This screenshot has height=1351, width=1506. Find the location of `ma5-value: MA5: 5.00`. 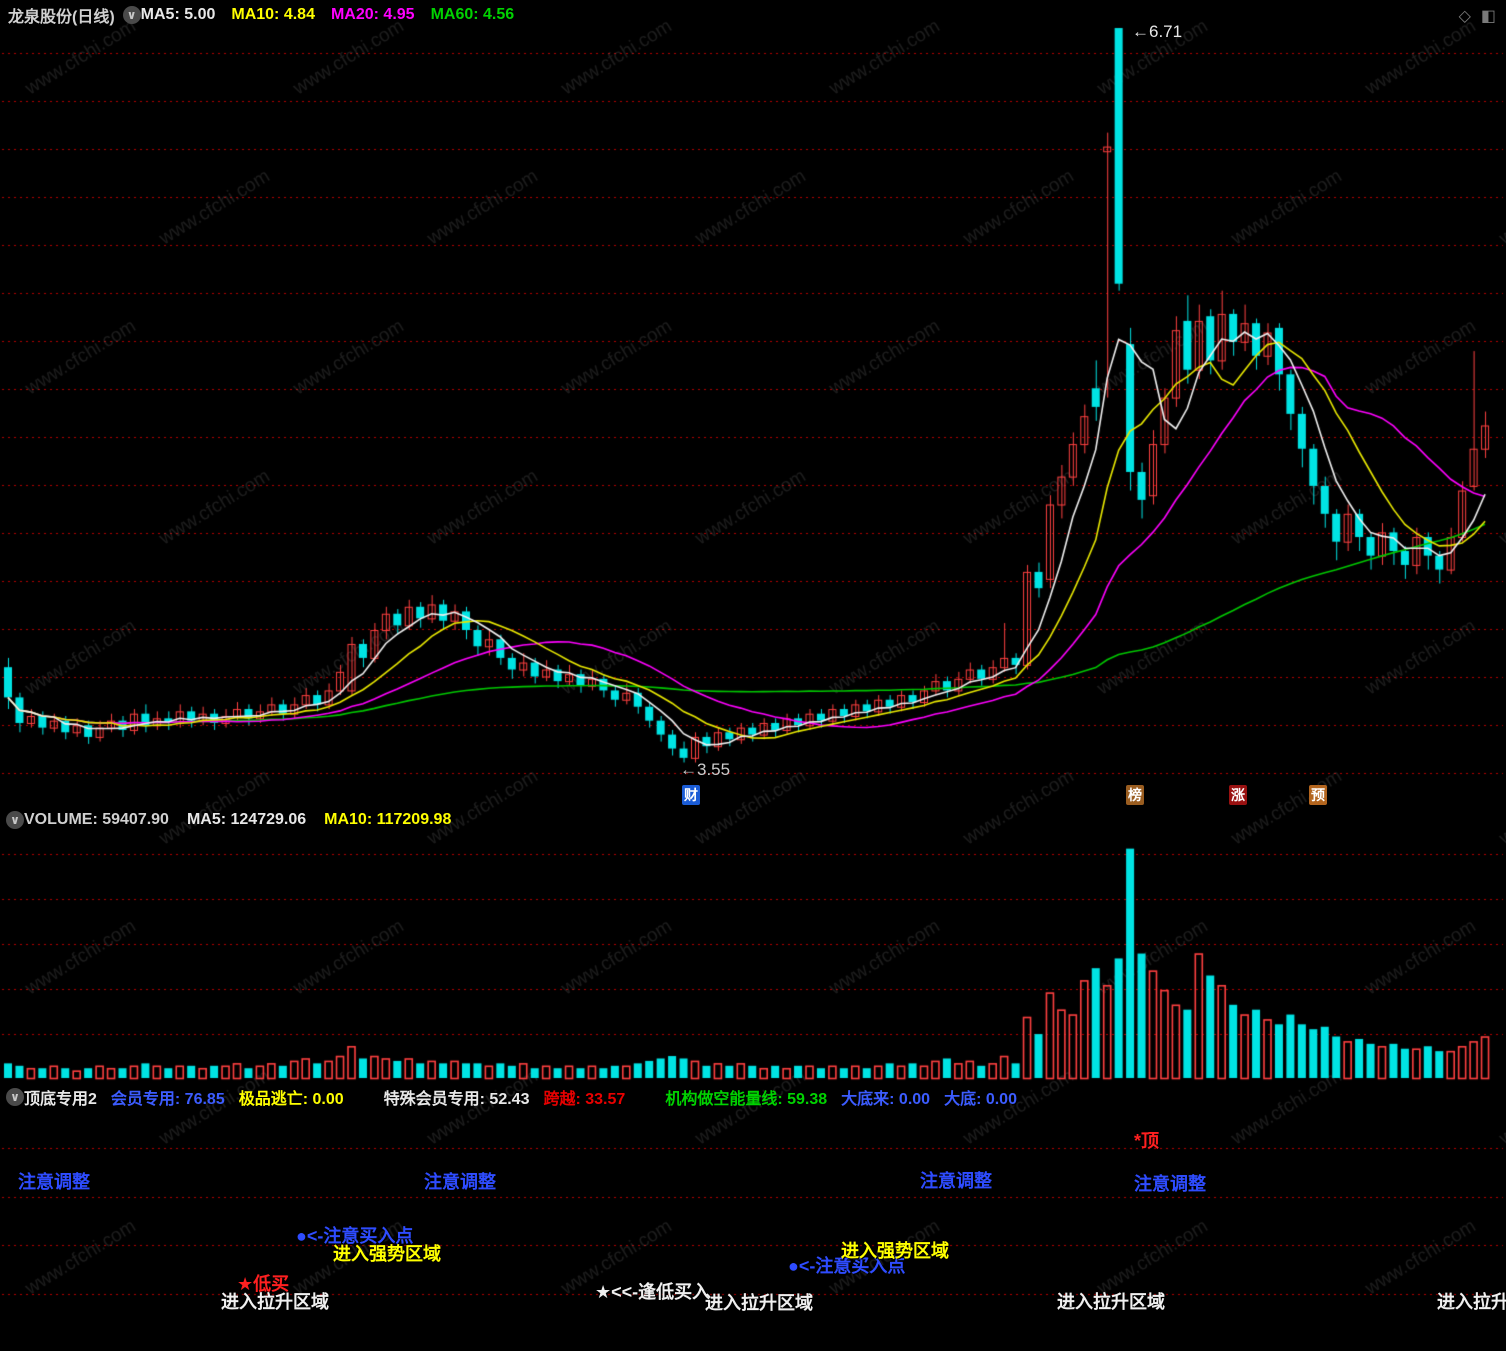

ma5-value: MA5: 5.00 is located at coordinates (178, 14).